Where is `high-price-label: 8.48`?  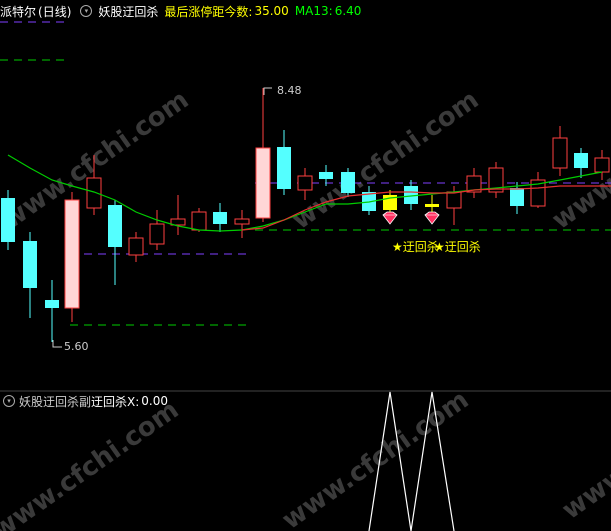 high-price-label: 8.48 is located at coordinates (289, 90).